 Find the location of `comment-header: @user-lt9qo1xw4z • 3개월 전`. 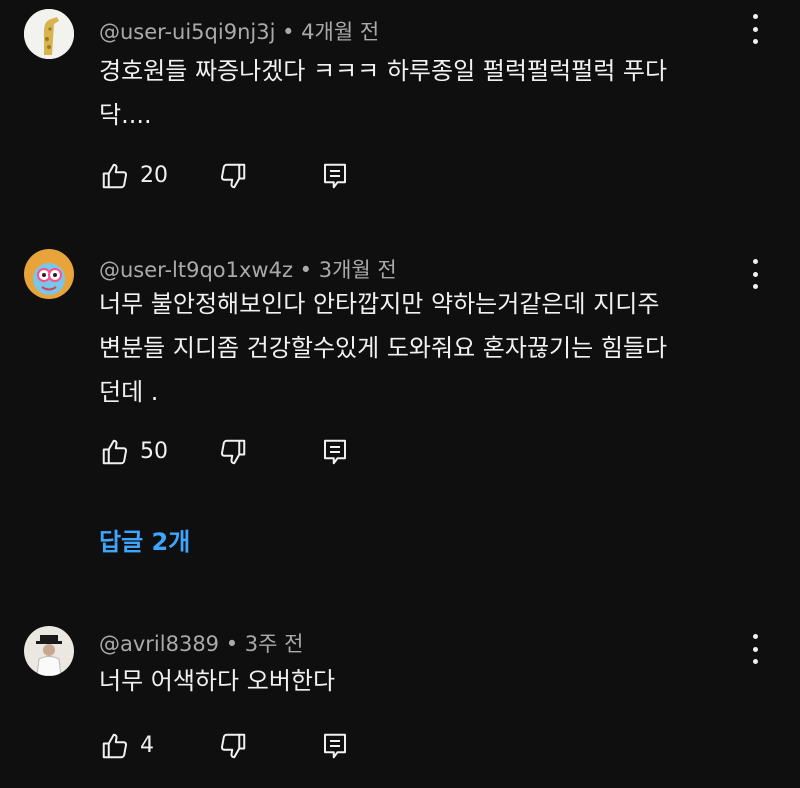

comment-header: @user-lt9qo1xw4z • 3개월 전 is located at coordinates (248, 269).